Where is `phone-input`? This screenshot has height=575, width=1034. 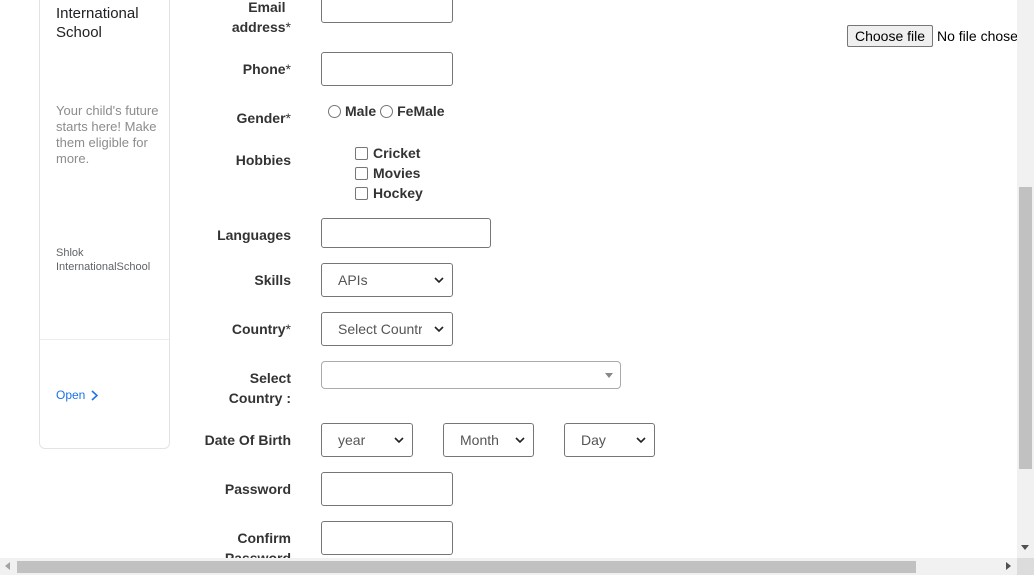
phone-input is located at coordinates (387, 69).